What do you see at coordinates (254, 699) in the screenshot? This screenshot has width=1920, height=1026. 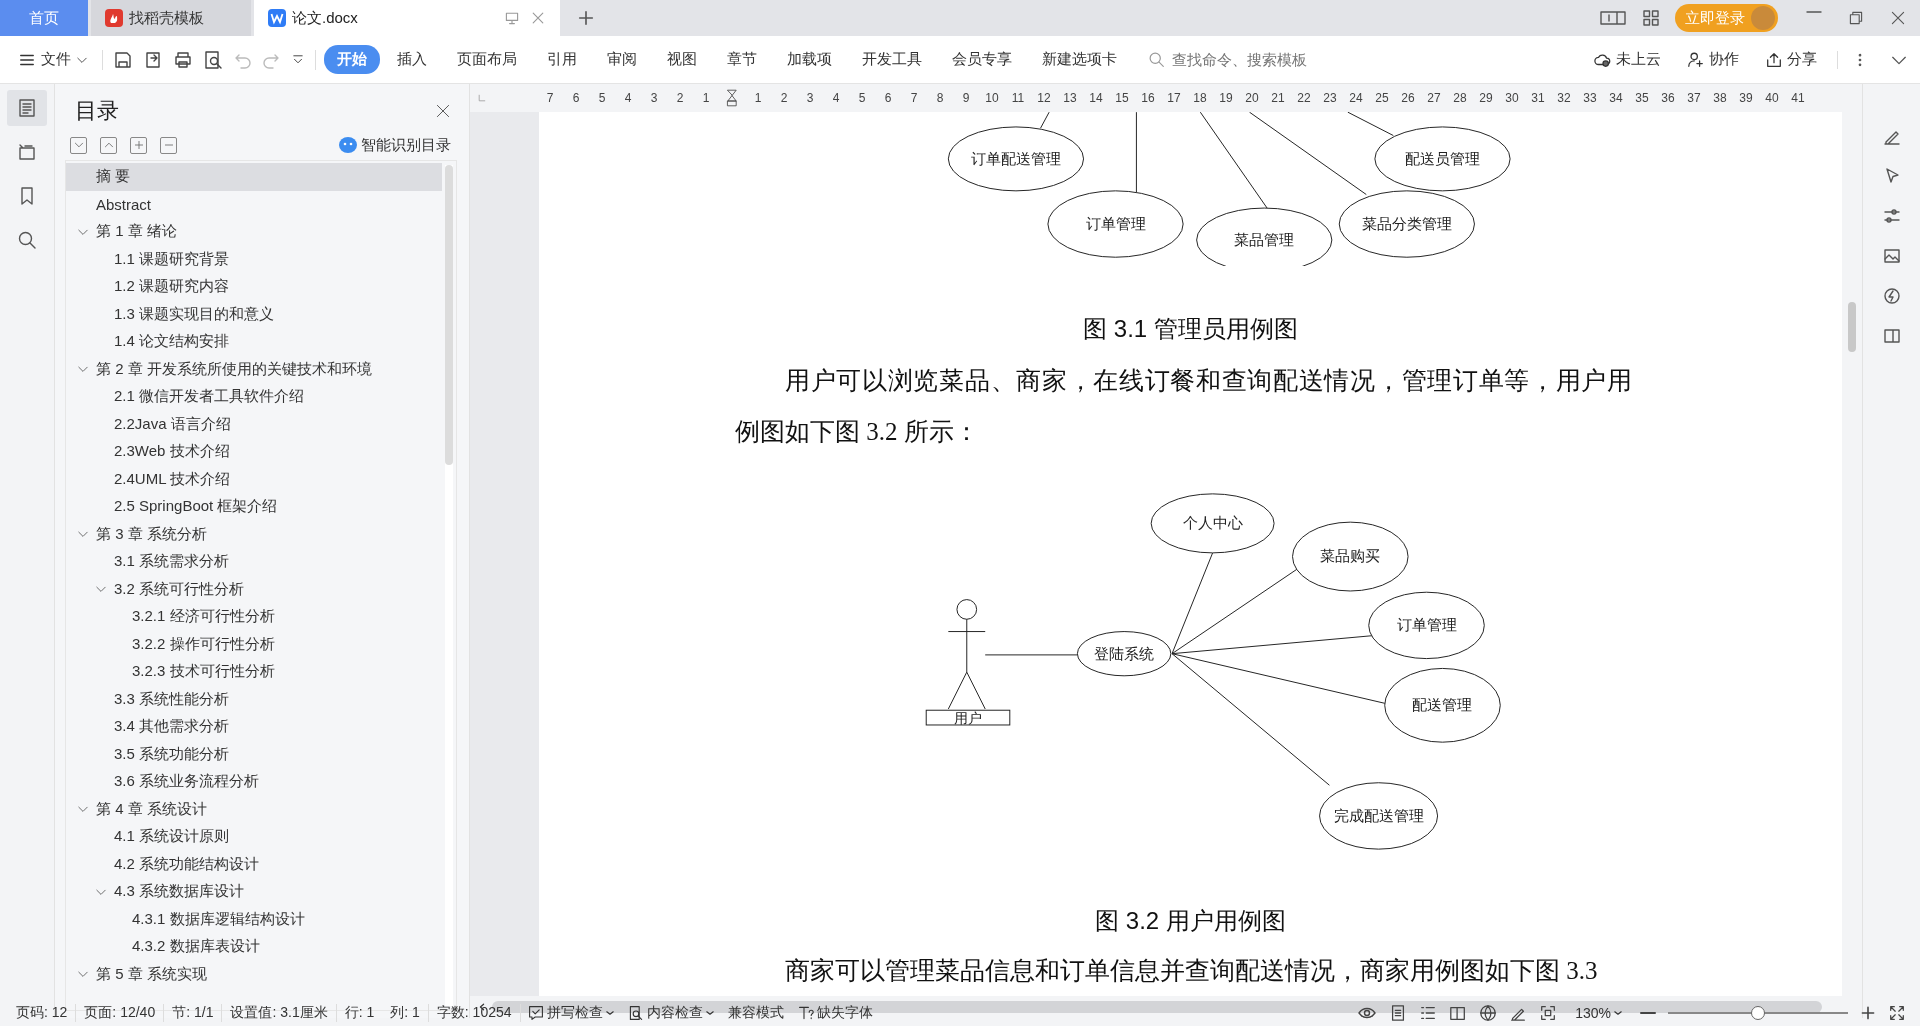 I see `toc-item: 3.3 系统性能分析` at bounding box center [254, 699].